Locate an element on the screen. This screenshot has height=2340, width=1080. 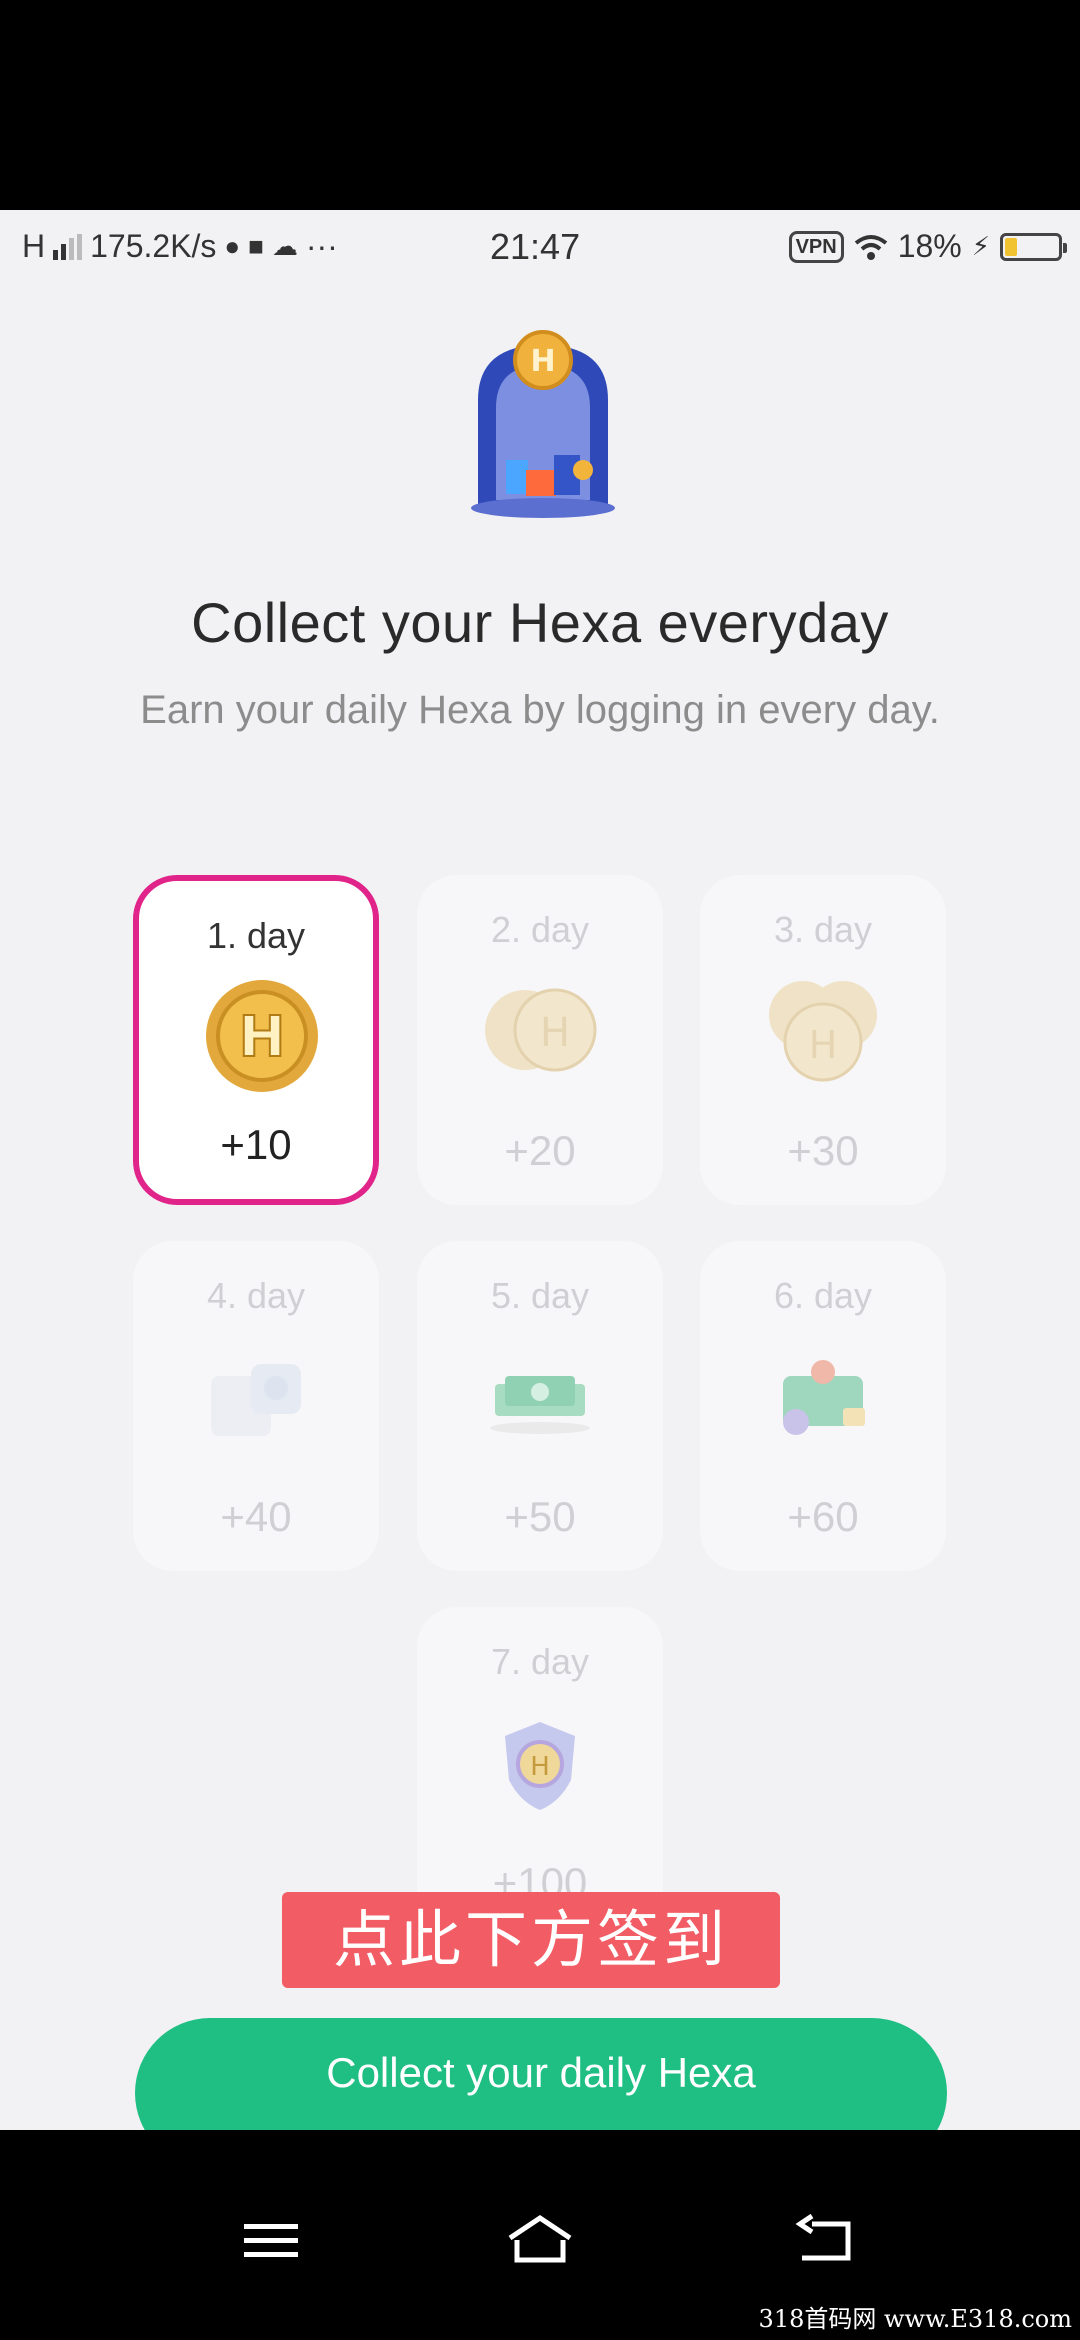
navigation-bar: 318首码网 www.E318.com is located at coordinates (540, 2235).